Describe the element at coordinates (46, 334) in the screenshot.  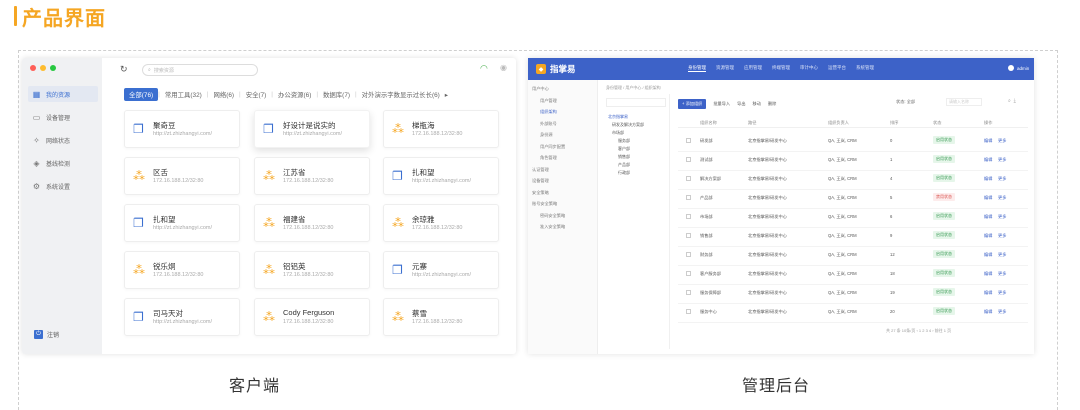
I see `logout-button: ⏻ 注销` at that location.